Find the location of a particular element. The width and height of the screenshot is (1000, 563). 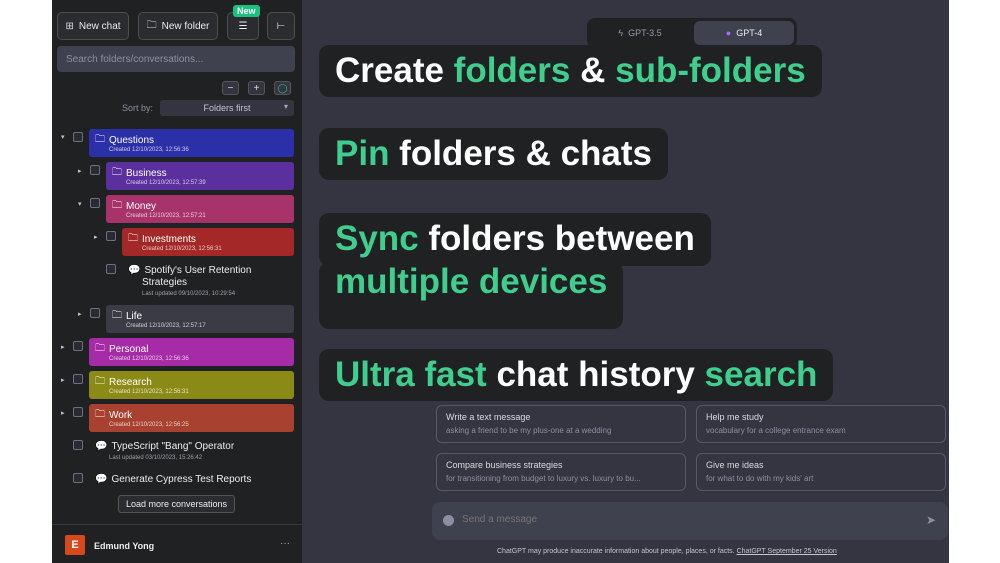

tab-gpt-3-5: ϟ GPT-3.5 is located at coordinates (640, 33).